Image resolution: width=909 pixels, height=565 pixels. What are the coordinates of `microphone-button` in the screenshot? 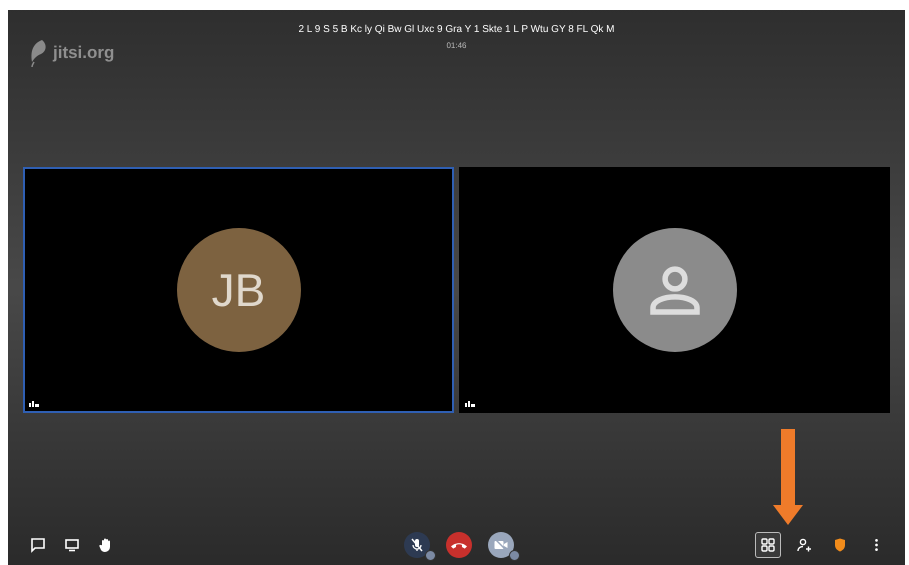 It's located at (417, 545).